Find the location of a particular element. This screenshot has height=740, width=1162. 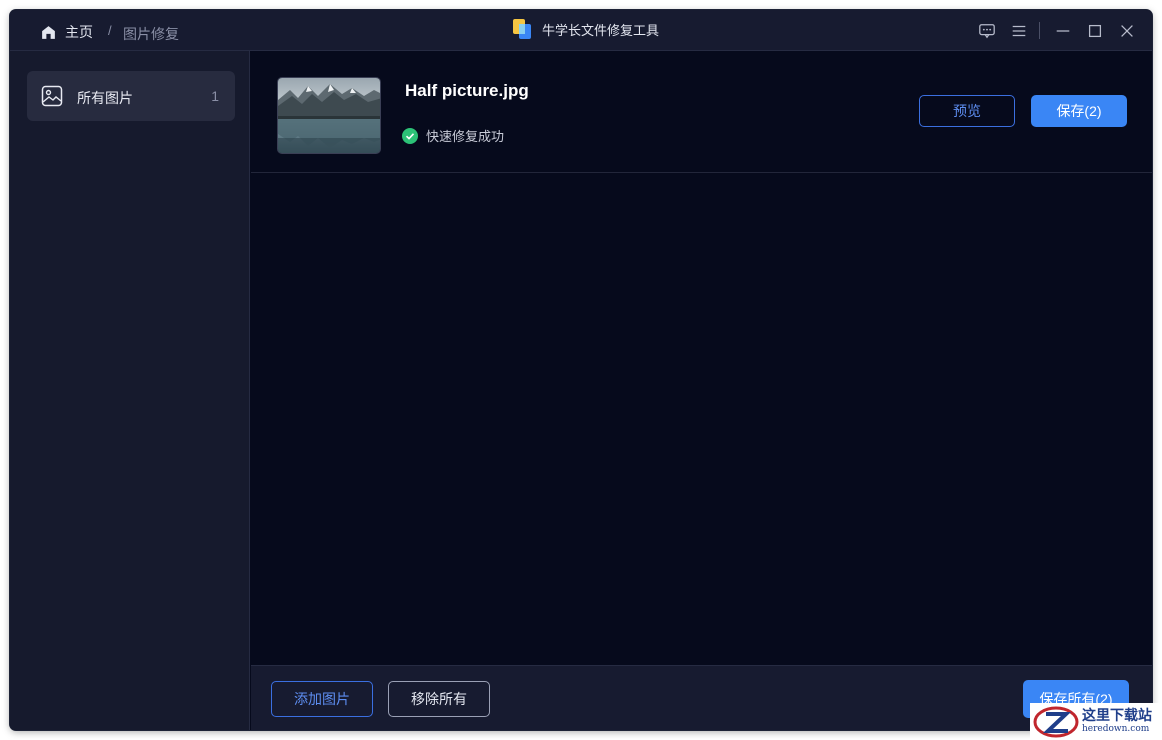

feedback-button is located at coordinates (987, 31).